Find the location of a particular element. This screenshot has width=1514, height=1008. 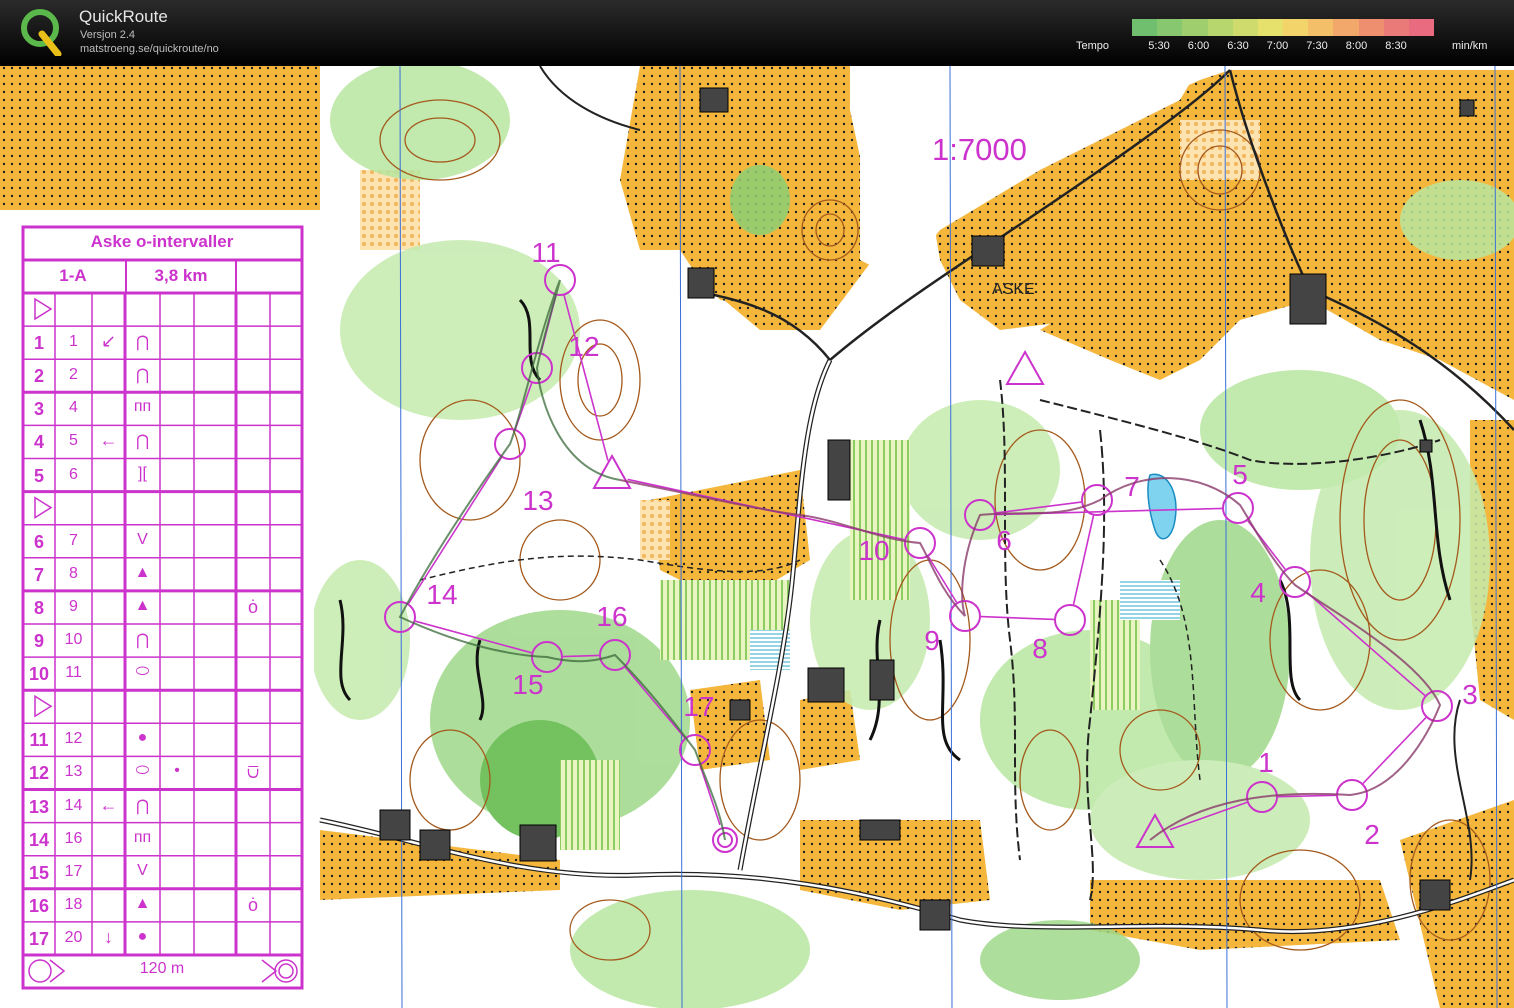

app-url: matstroeng.se/quickroute/no is located at coordinates (149, 49).